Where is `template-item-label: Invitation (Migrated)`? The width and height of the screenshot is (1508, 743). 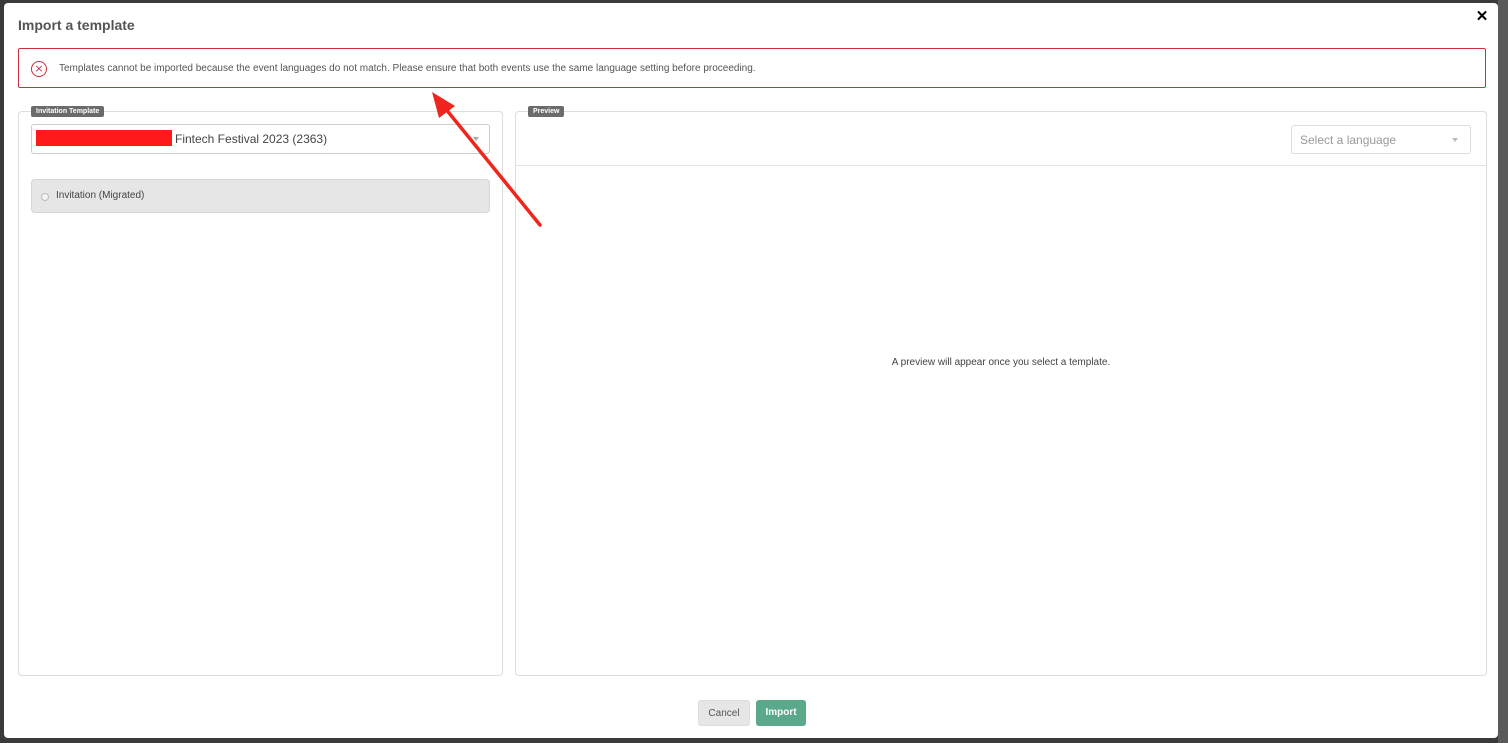
template-item-label: Invitation (Migrated) is located at coordinates (100, 195).